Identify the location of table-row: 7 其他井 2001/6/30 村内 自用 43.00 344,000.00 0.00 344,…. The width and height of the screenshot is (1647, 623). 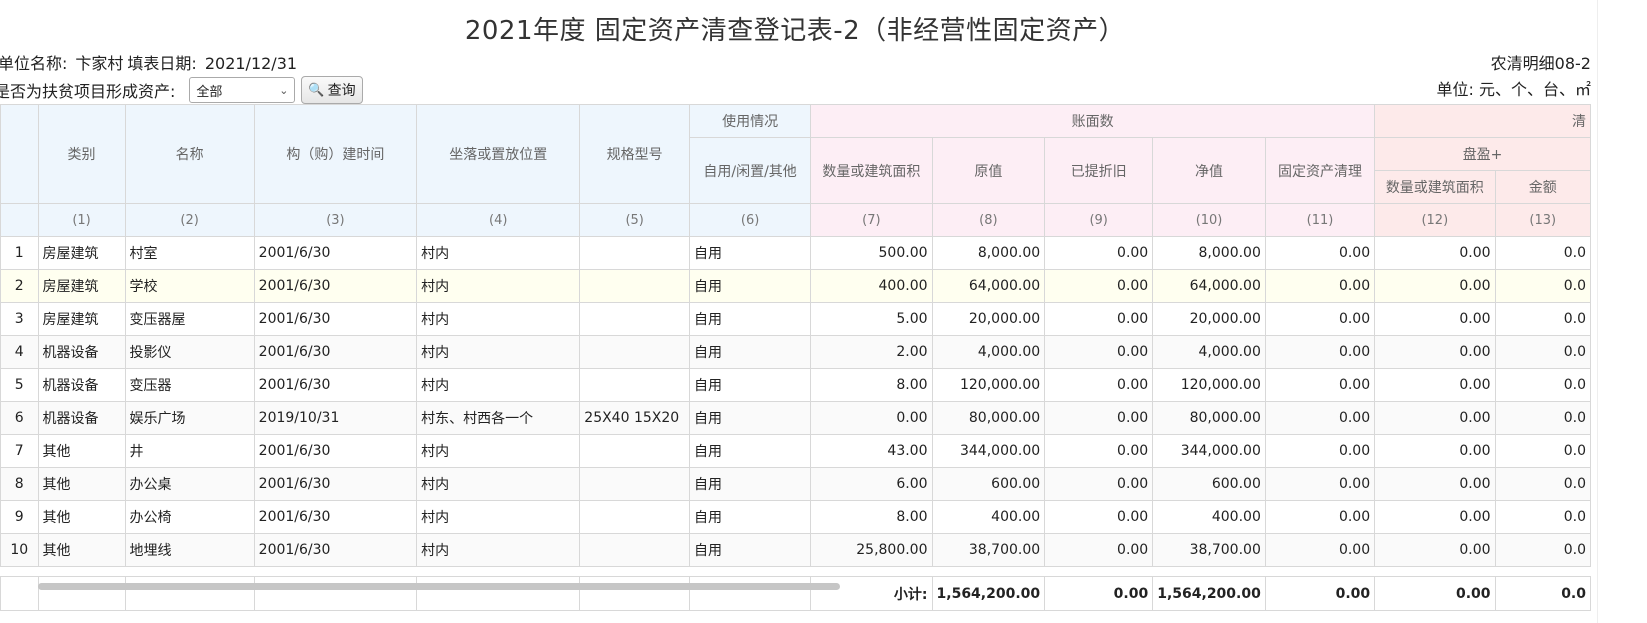
(795, 451).